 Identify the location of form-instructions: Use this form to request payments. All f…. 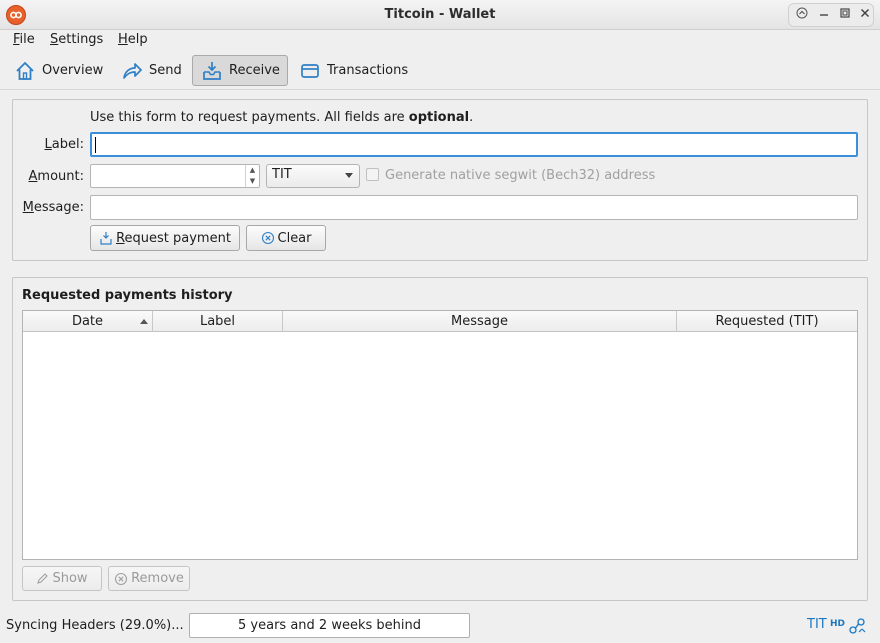
(282, 117).